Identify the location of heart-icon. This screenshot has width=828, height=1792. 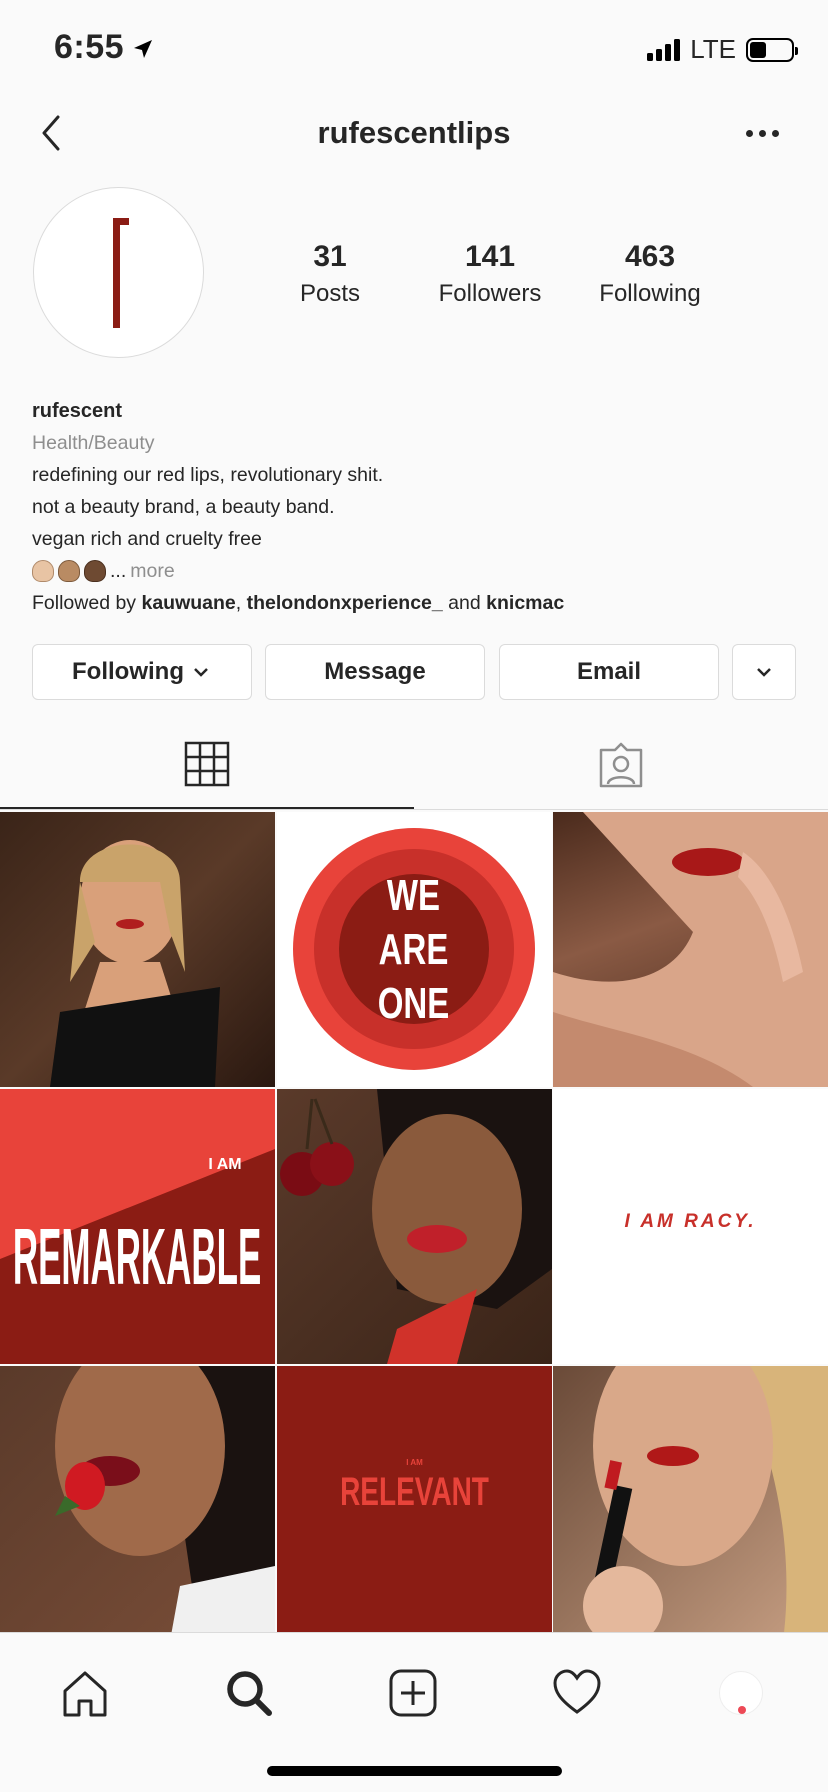
(577, 1693).